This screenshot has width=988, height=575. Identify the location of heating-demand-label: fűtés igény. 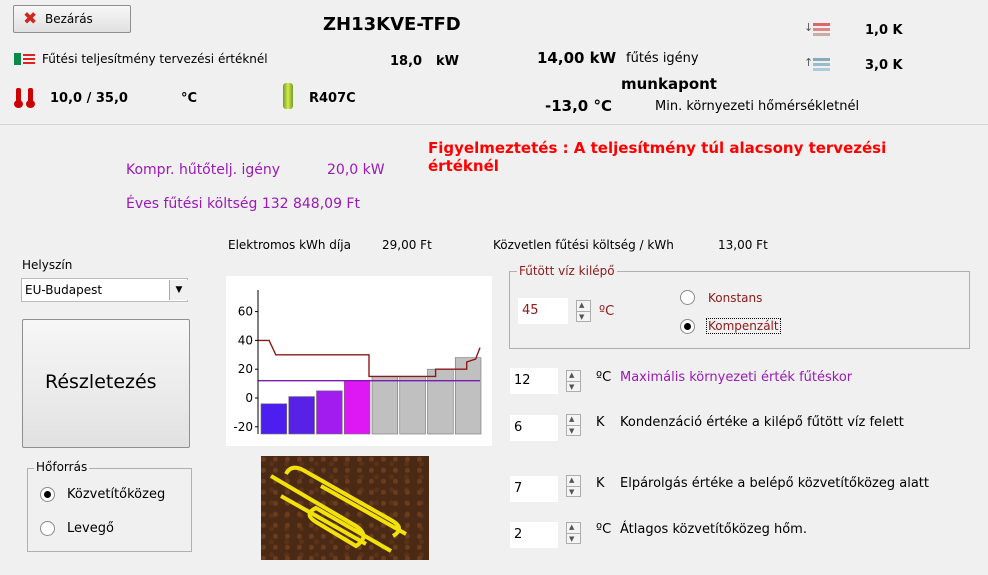
(662, 58).